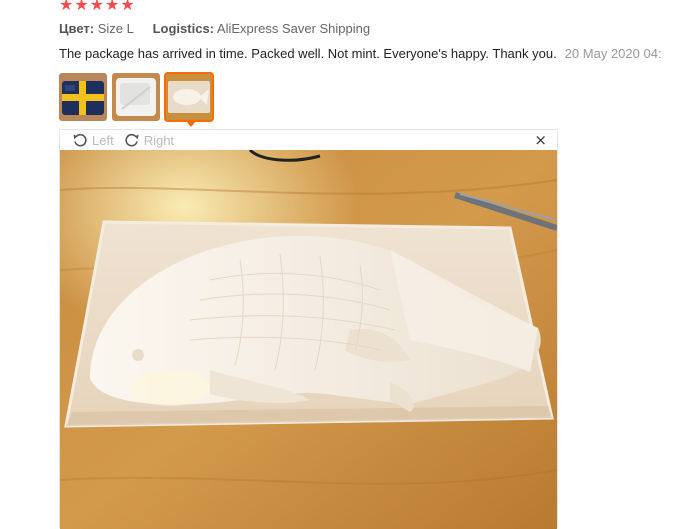 The width and height of the screenshot is (678, 529). I want to click on rotate-left-icon, so click(80, 140).